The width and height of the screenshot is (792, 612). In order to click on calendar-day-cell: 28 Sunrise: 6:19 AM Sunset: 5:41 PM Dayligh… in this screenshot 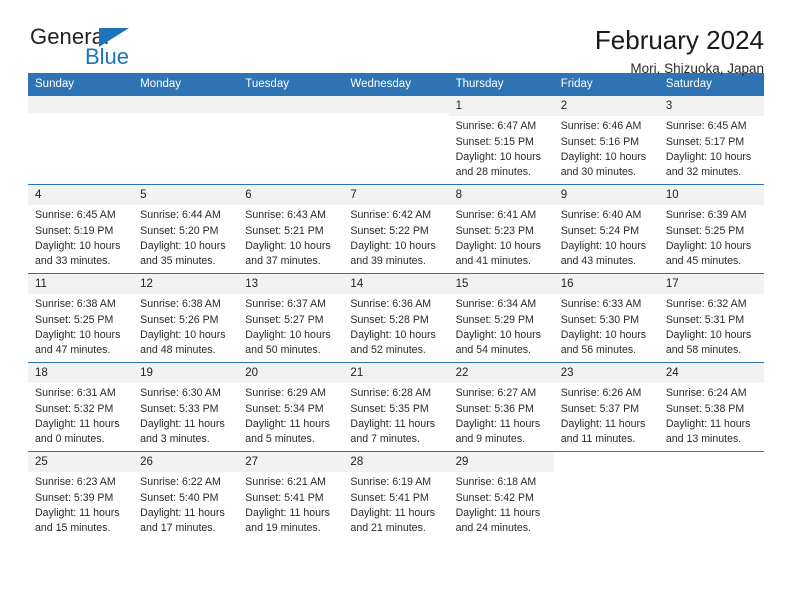, I will do `click(396, 496)`.